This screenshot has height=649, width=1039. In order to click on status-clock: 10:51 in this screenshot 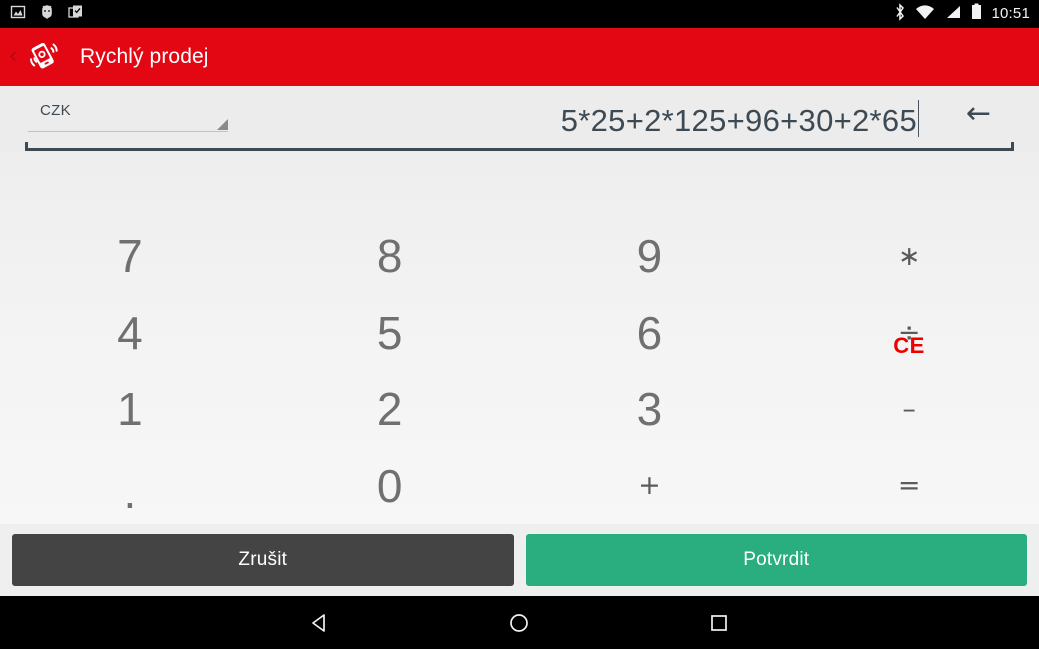, I will do `click(1010, 13)`.